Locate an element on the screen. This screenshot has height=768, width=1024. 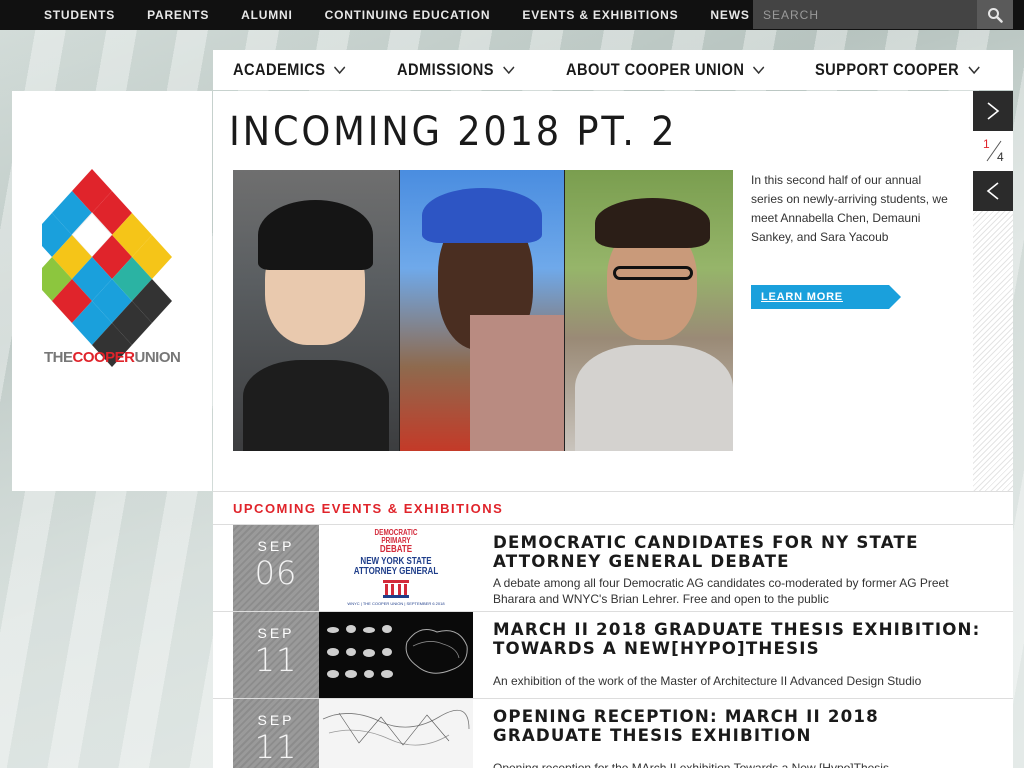
logo-text-prefix: THE is located at coordinates (58, 357).